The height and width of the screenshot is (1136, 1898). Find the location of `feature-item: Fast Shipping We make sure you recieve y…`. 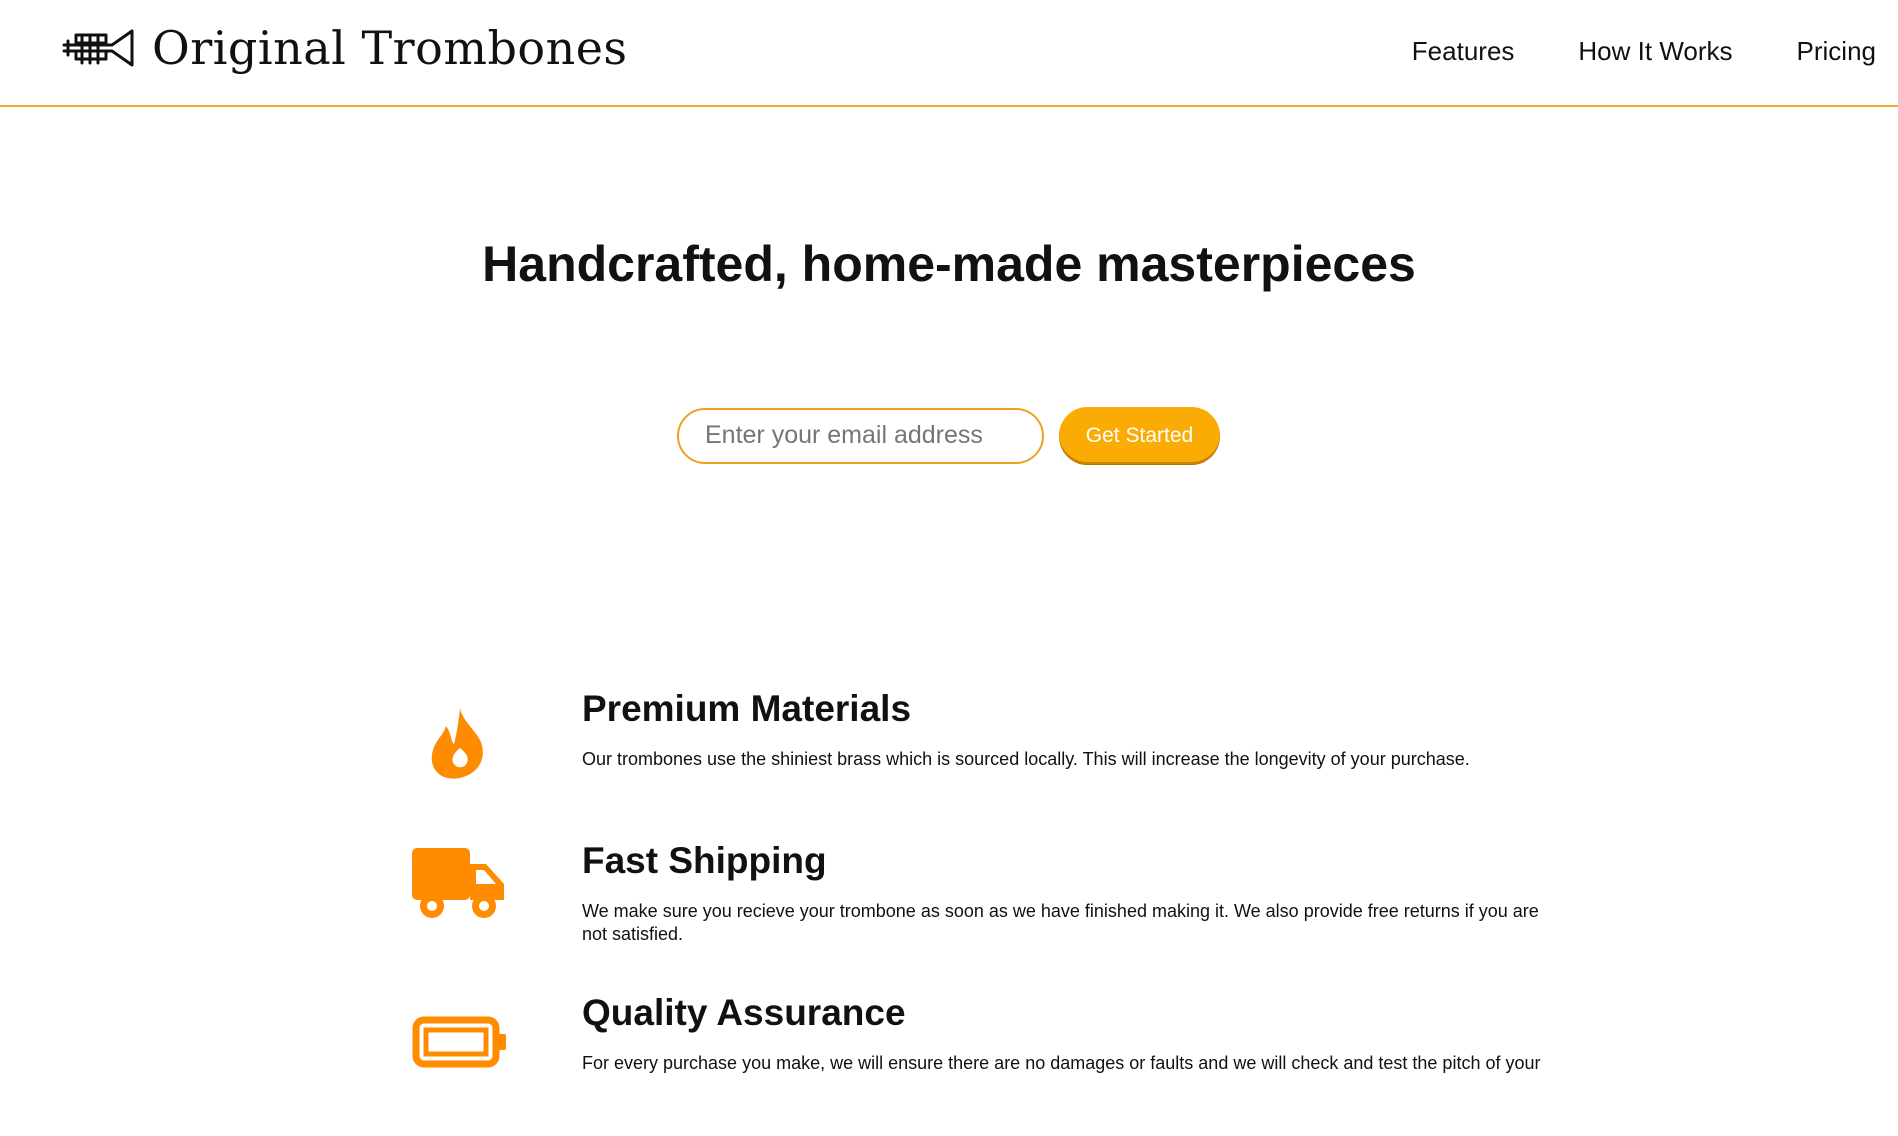

feature-item: Fast Shipping We make sure you recieve y… is located at coordinates (980, 908).